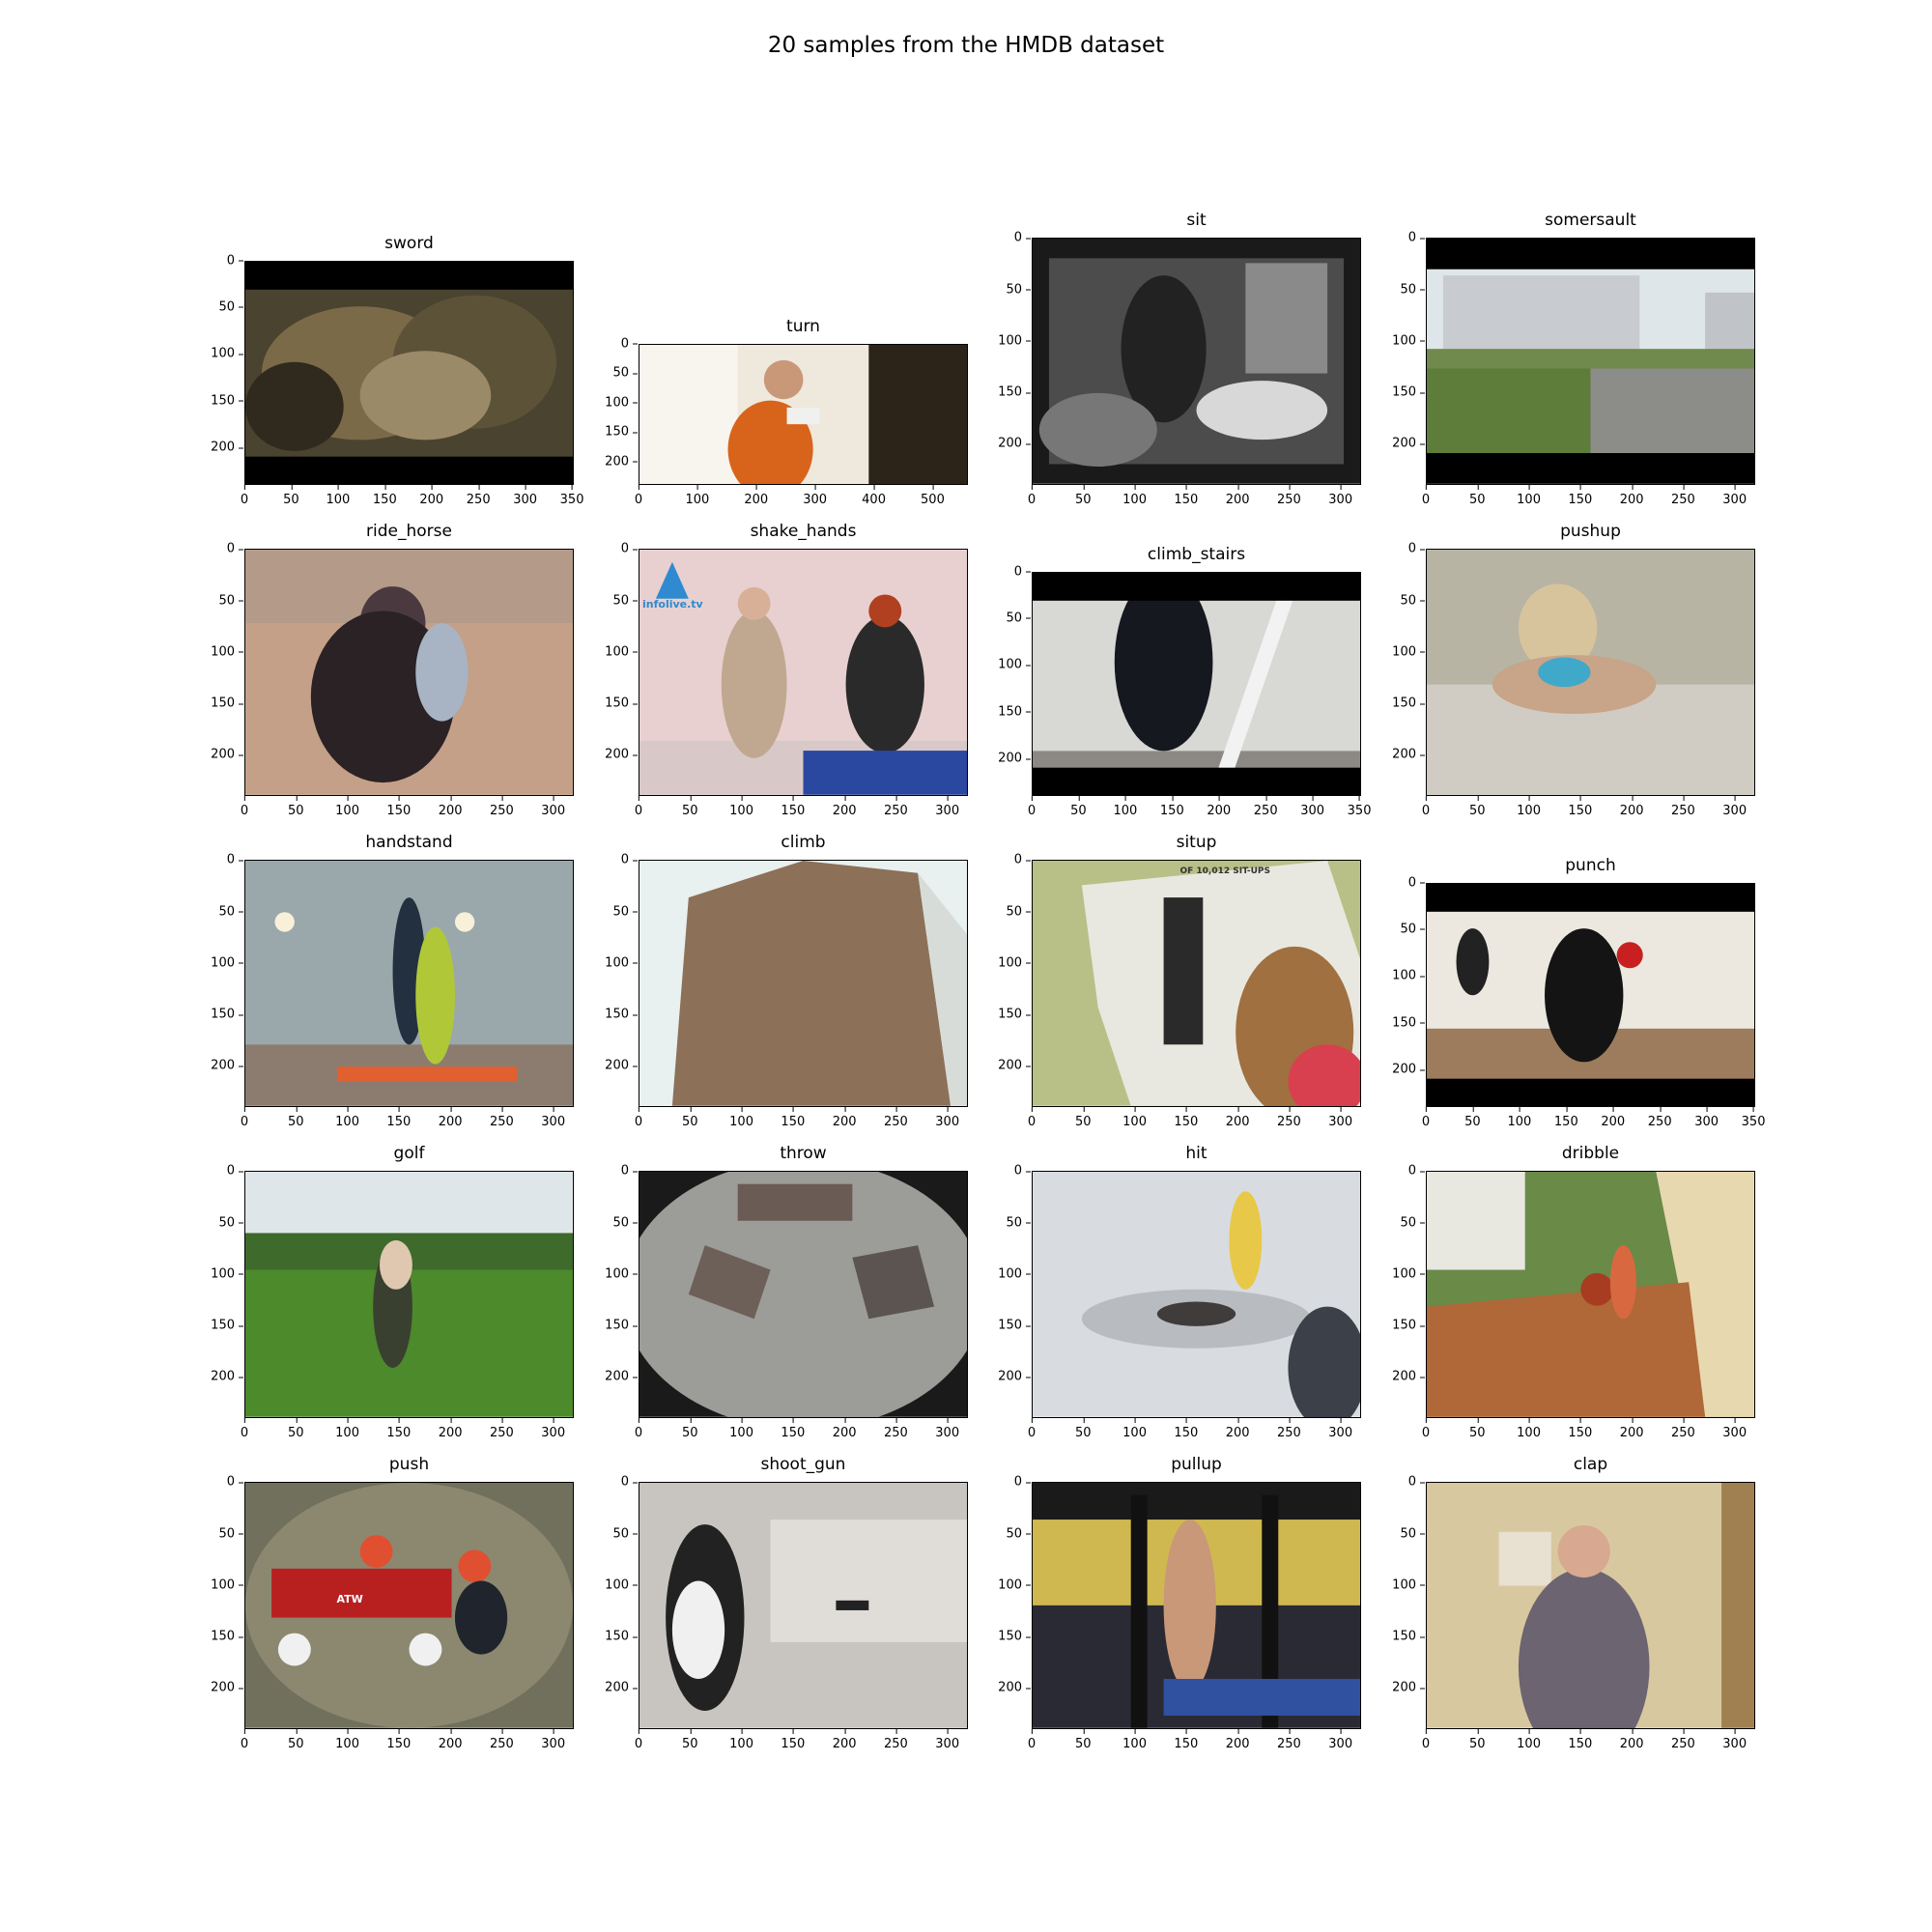 The width and height of the screenshot is (1932, 1932). I want to click on panel-turn: turn, so click(803, 401).